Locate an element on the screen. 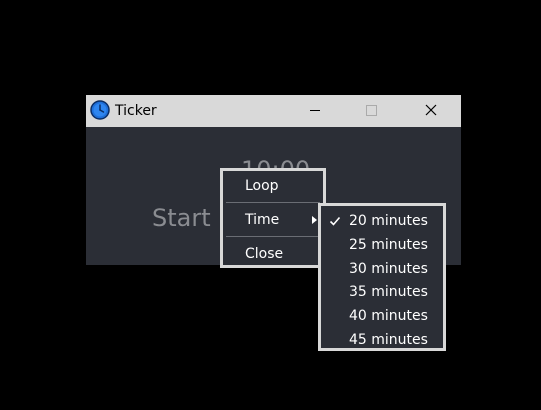 This screenshot has width=541, height=410. time-option-label: 20 minutes is located at coordinates (388, 221).